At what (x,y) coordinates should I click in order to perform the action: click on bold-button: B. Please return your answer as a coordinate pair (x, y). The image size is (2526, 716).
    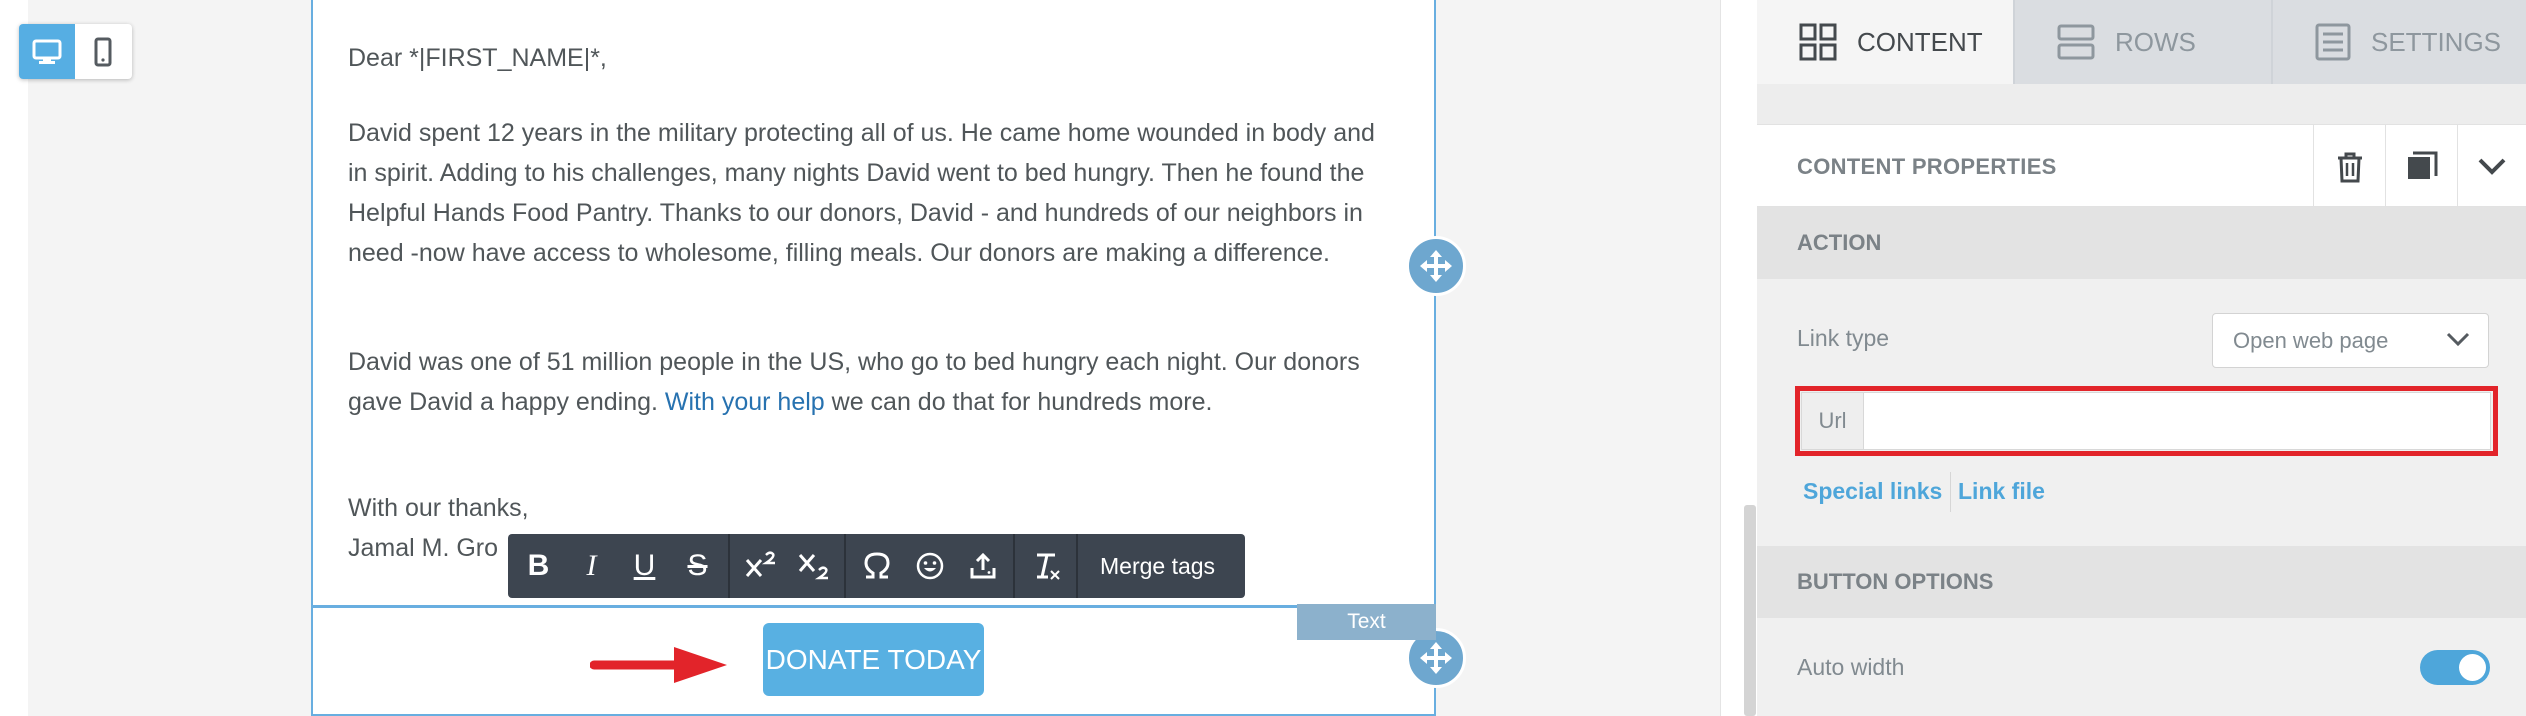
    Looking at the image, I should click on (538, 566).